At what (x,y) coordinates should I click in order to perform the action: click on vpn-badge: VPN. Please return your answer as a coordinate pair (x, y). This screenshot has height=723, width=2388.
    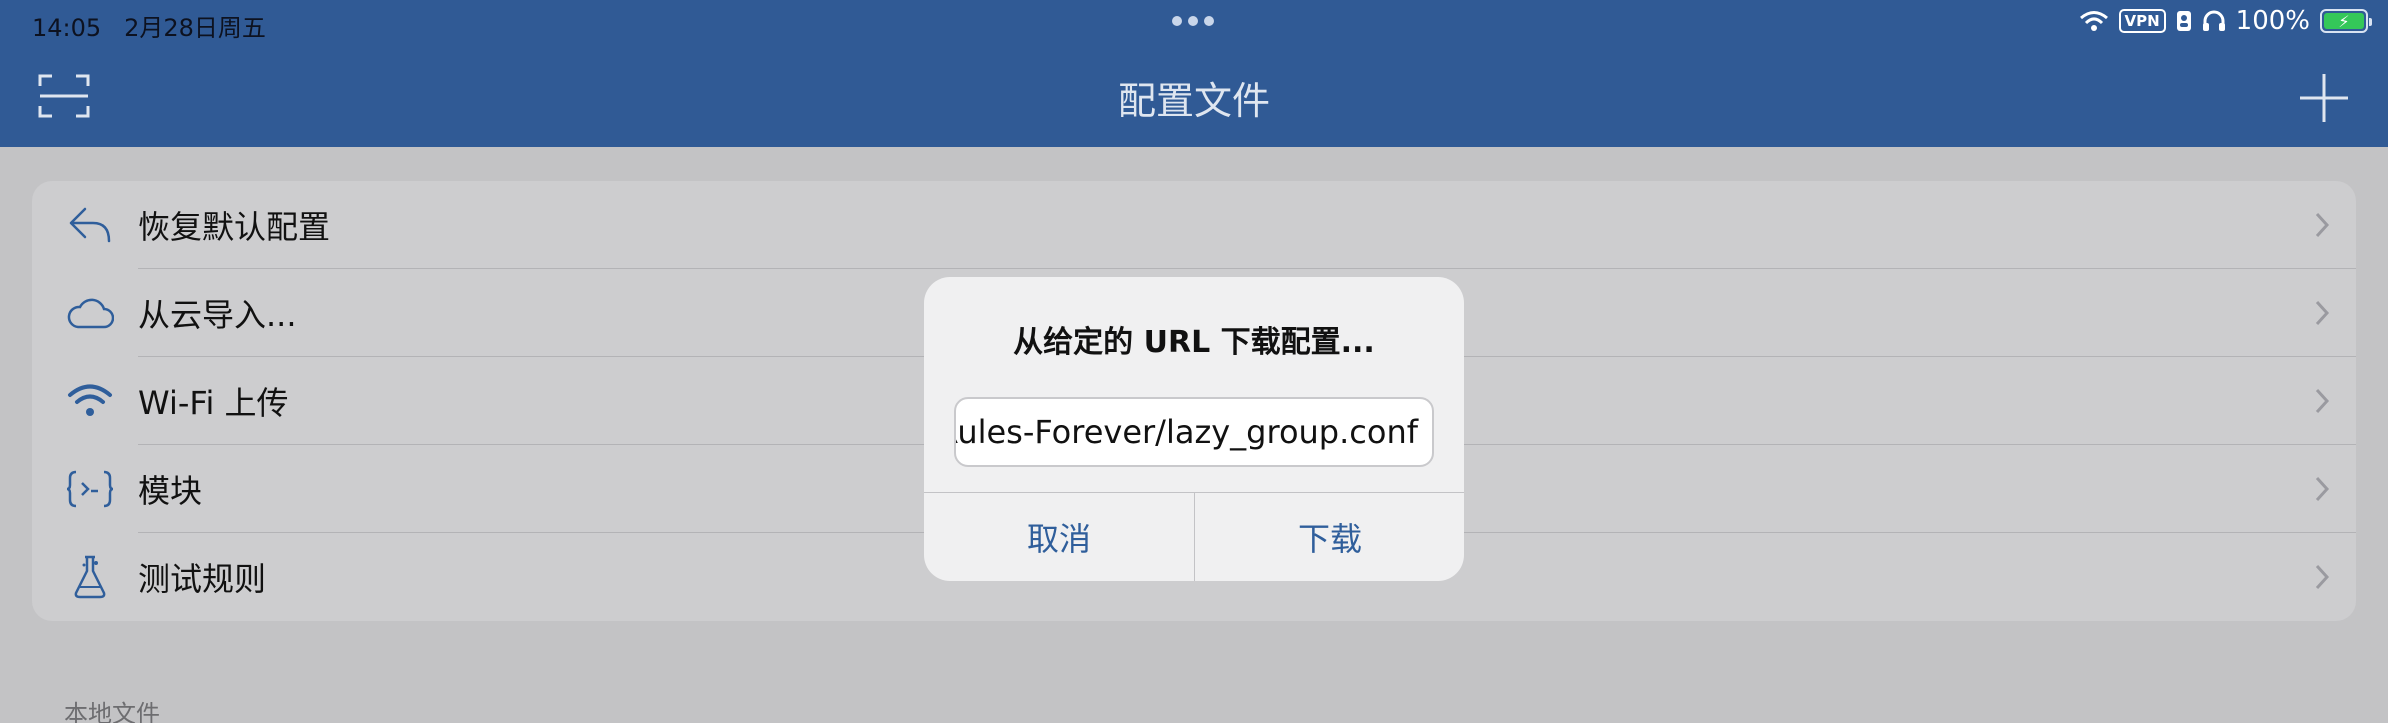
    Looking at the image, I should click on (2142, 21).